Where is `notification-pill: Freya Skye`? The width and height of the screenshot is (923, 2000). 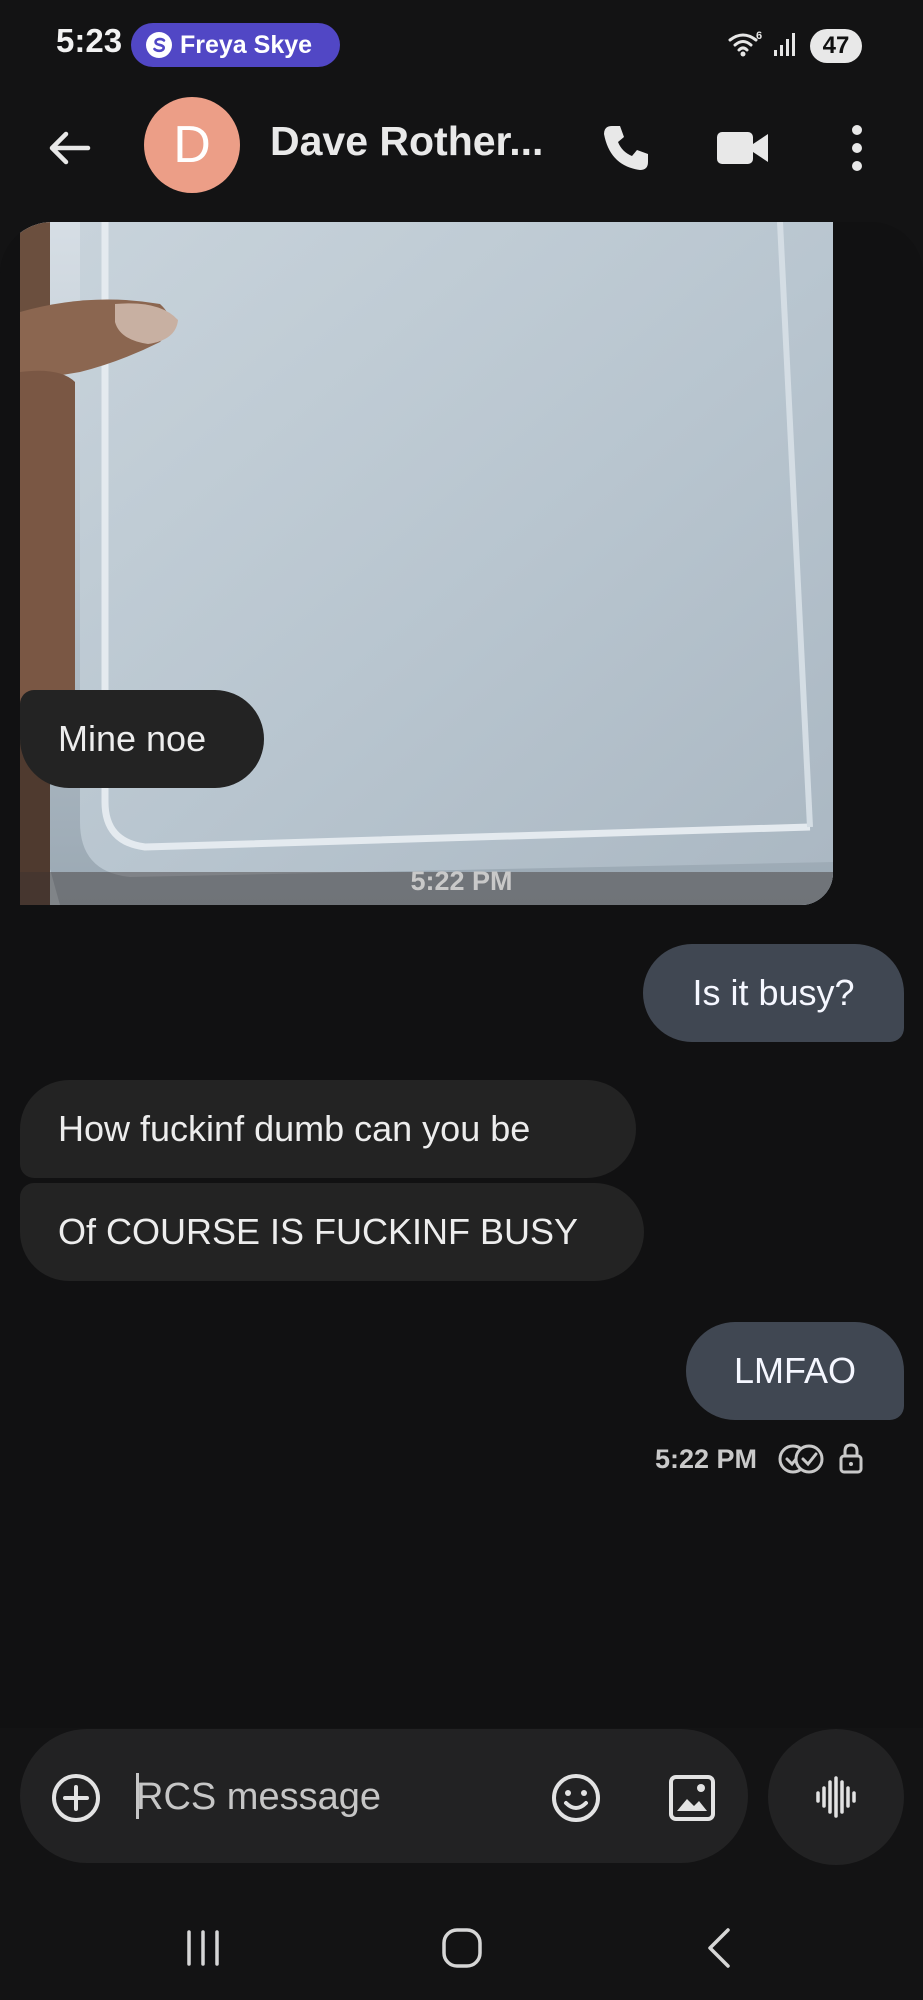
notification-pill: Freya Skye is located at coordinates (235, 45).